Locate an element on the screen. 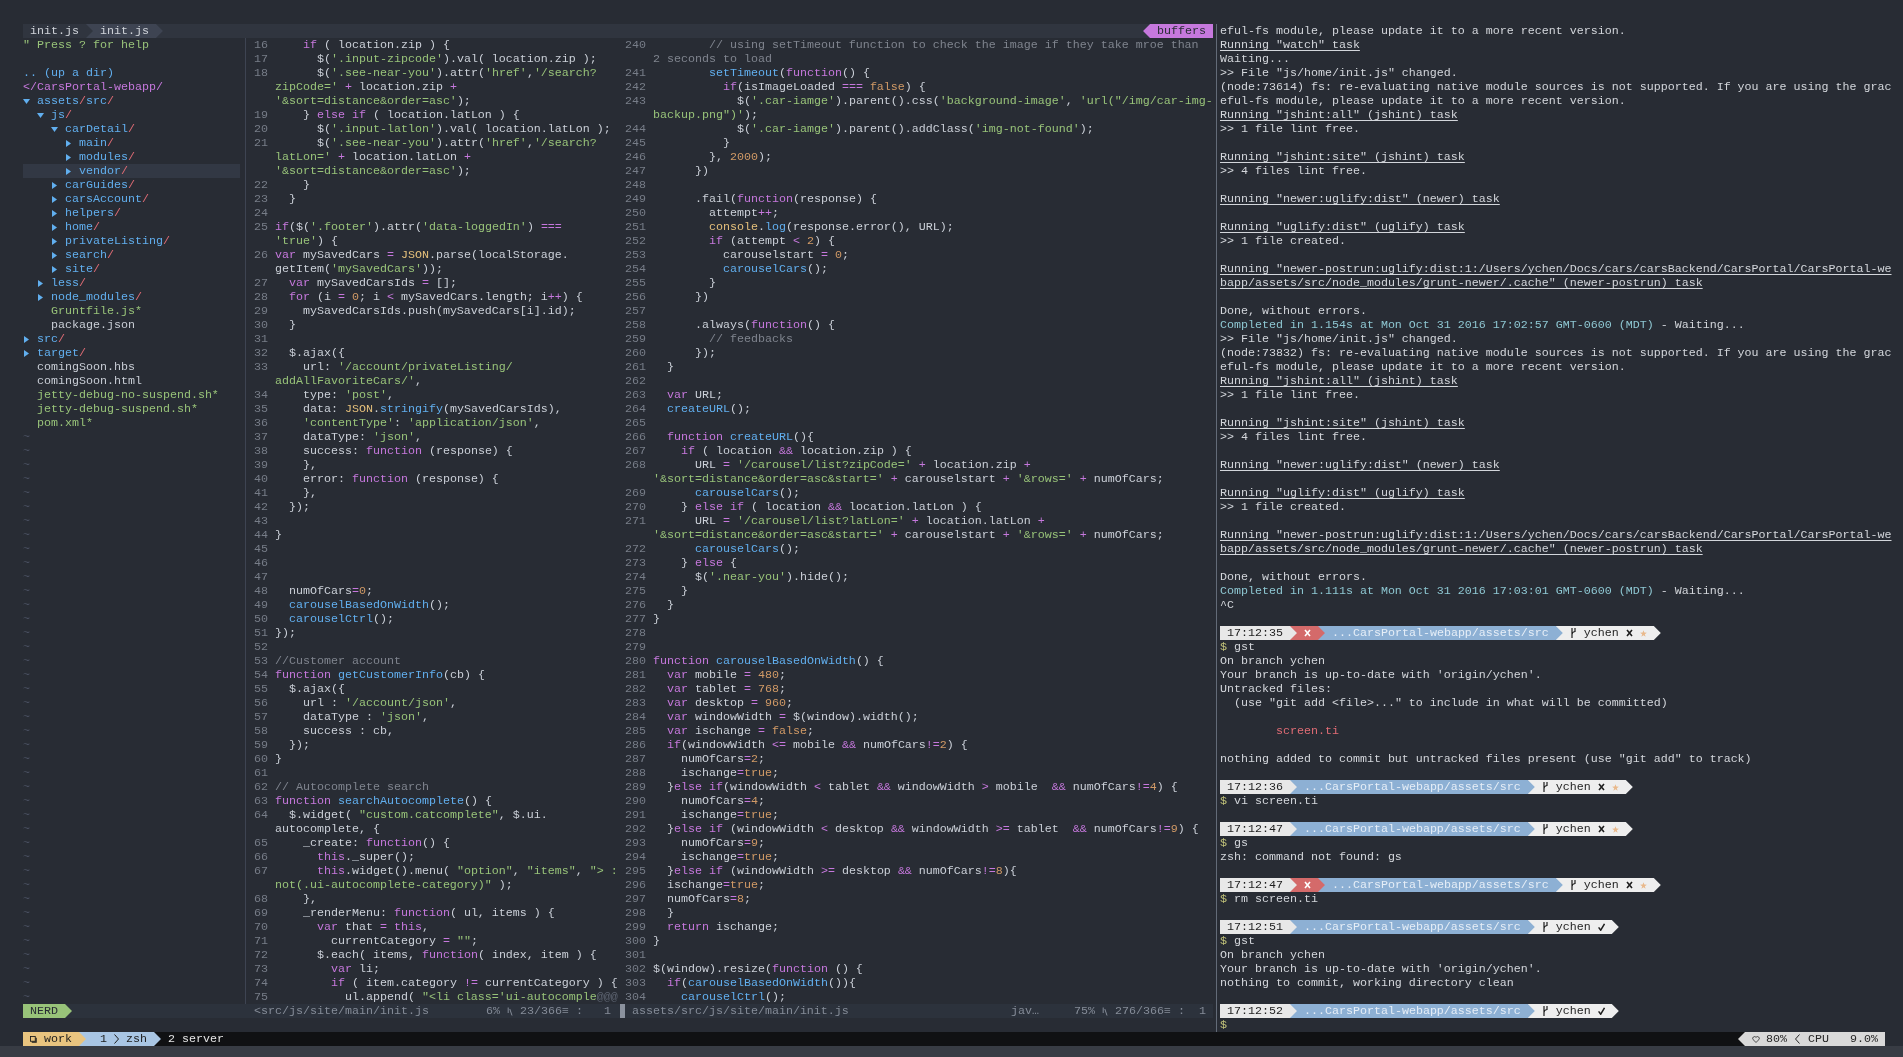 The height and width of the screenshot is (1057, 1903). tree-item: js/ is located at coordinates (131, 115).